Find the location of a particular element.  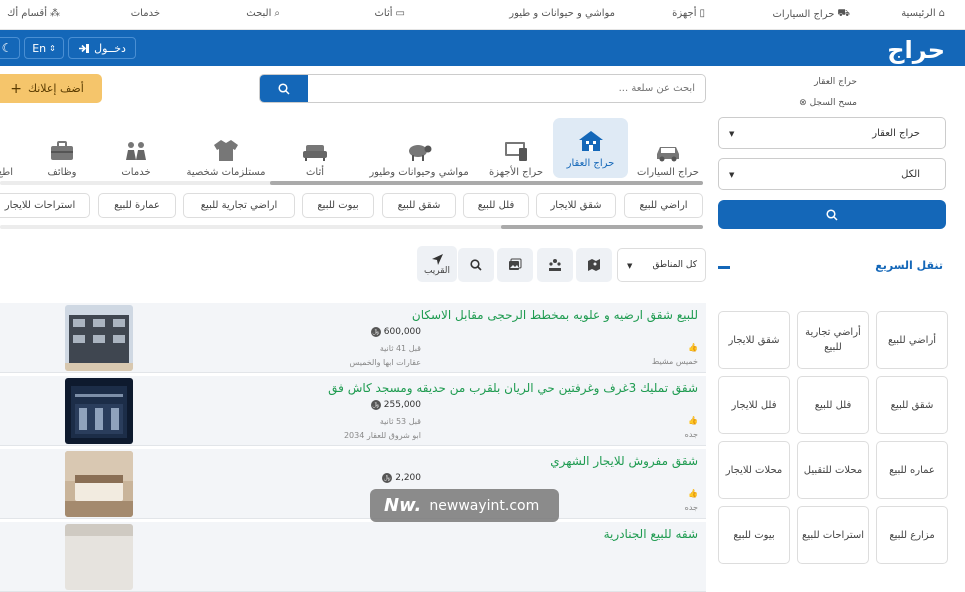

topnav-search: ⌕ البحث is located at coordinates (263, 13).